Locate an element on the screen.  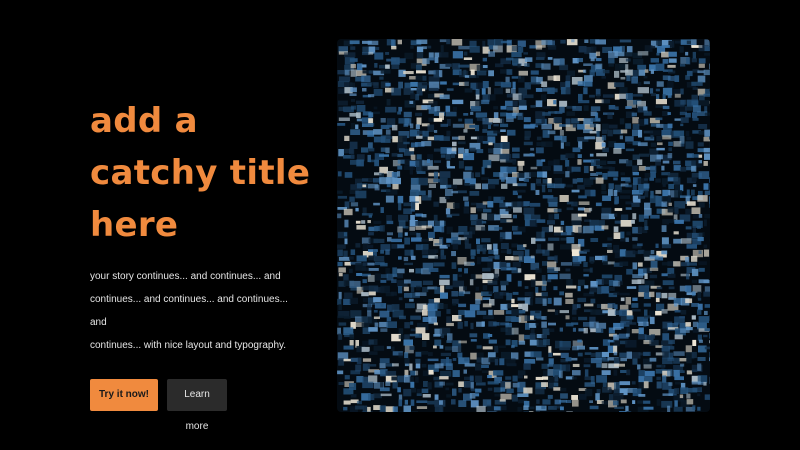
try-it-now-button: Try it now! is located at coordinates (124, 395).